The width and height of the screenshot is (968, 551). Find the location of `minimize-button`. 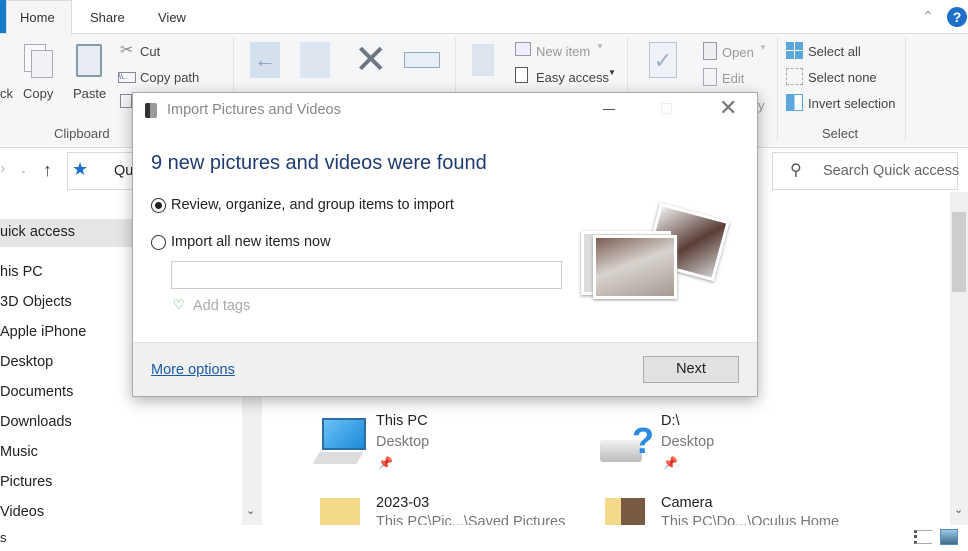

minimize-button is located at coordinates (609, 109).